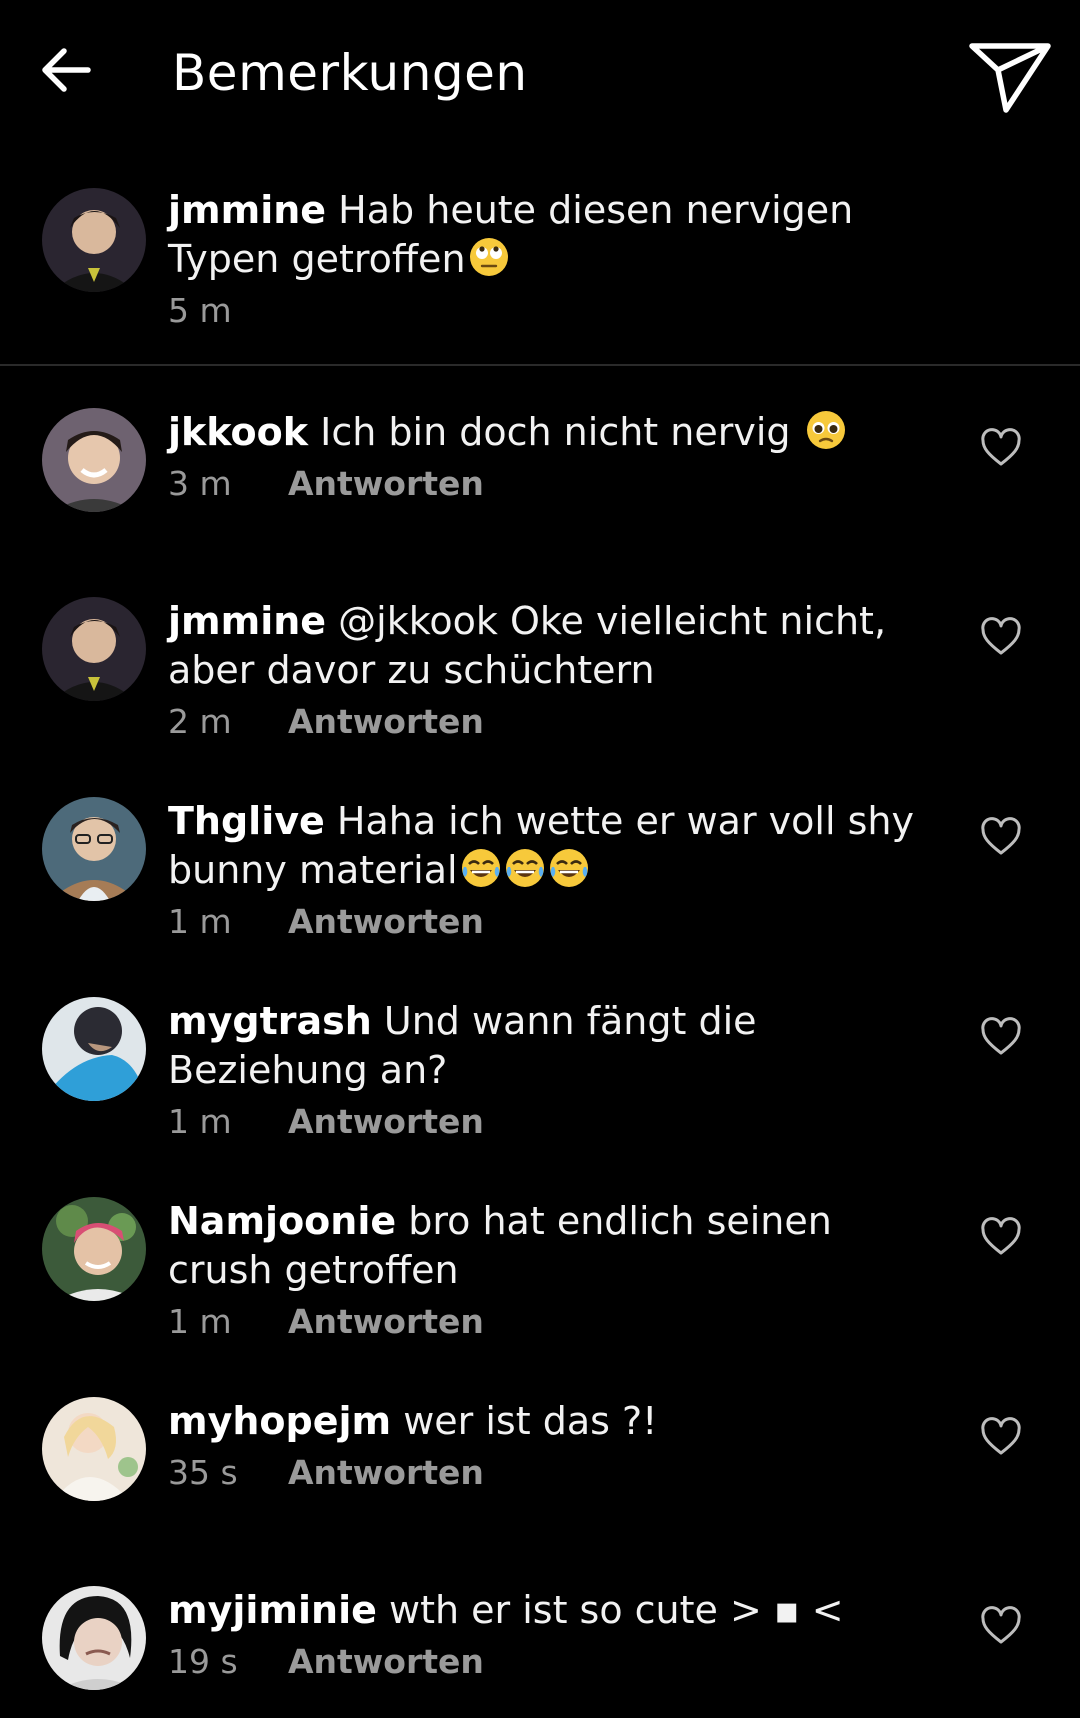 The height and width of the screenshot is (1718, 1080). I want to click on comment-text: myjiminie wth er ist so cute > ▪ <, so click(553, 1610).